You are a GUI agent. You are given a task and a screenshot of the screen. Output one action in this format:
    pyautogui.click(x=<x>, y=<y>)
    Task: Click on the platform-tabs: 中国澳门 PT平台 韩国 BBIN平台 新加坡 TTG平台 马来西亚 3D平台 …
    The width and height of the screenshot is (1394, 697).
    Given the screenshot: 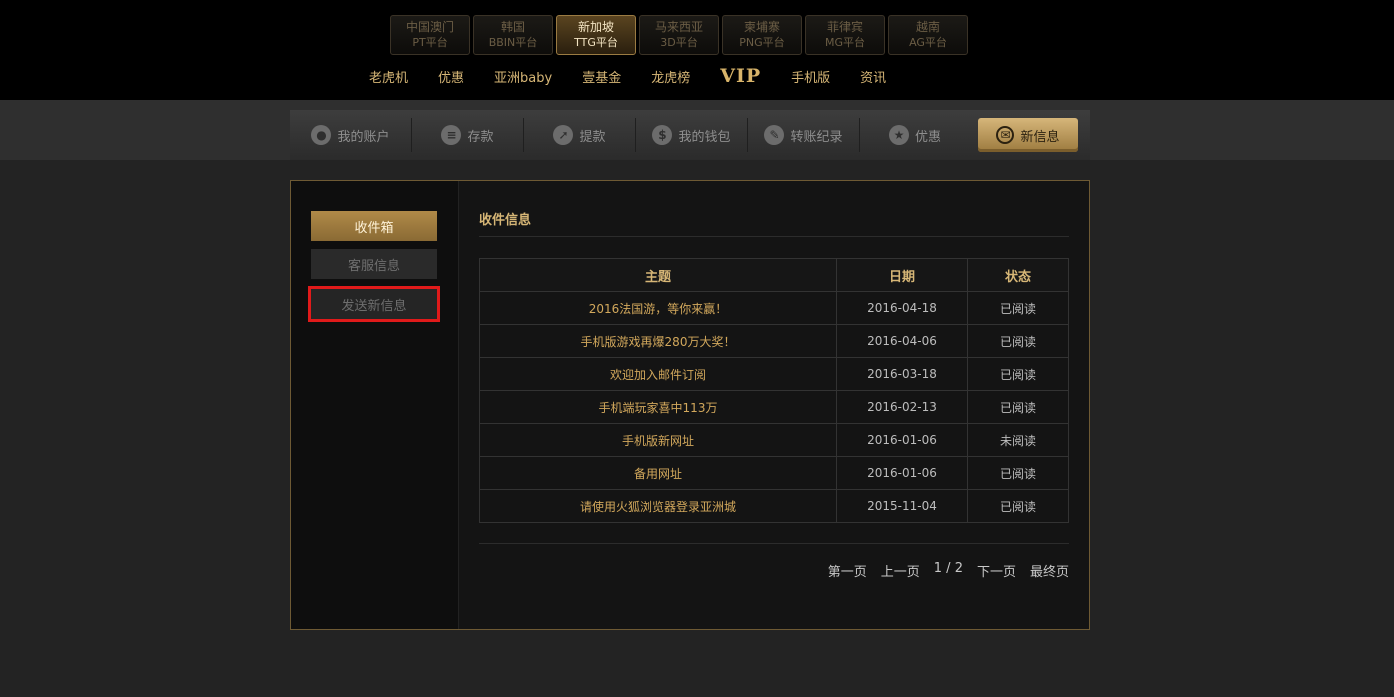 What is the action you would take?
    pyautogui.click(x=679, y=35)
    